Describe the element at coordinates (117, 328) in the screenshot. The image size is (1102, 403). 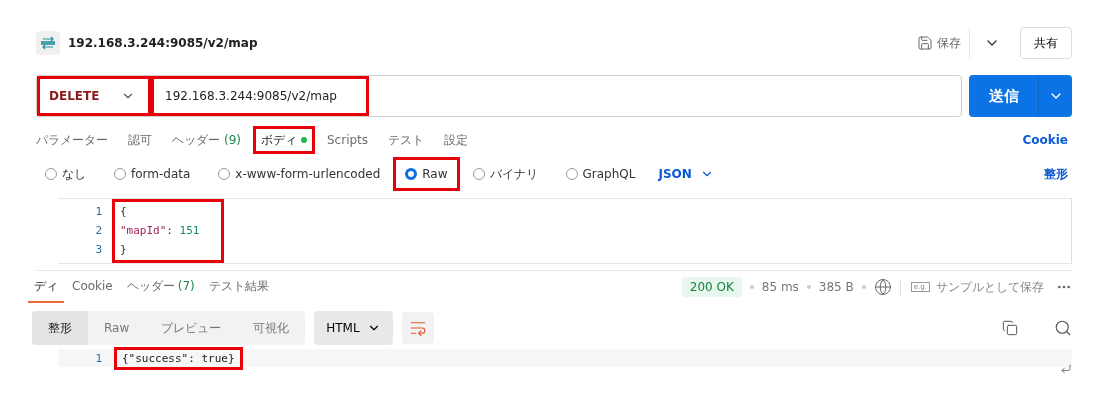
I see `view-mode-tab: Raw` at that location.